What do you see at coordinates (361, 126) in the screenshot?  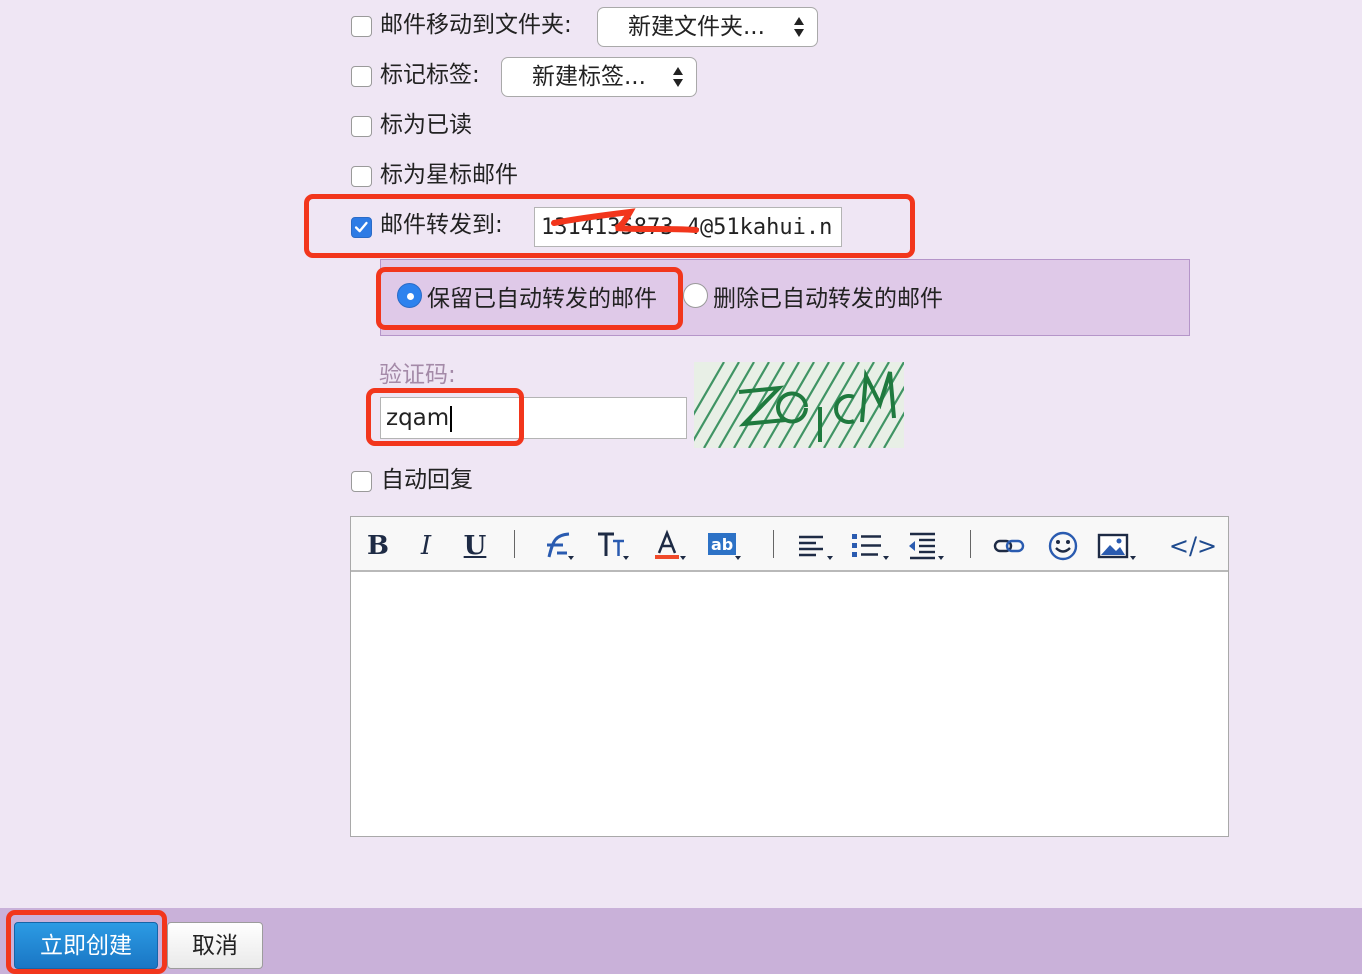 I see `mark-read-checkbox` at bounding box center [361, 126].